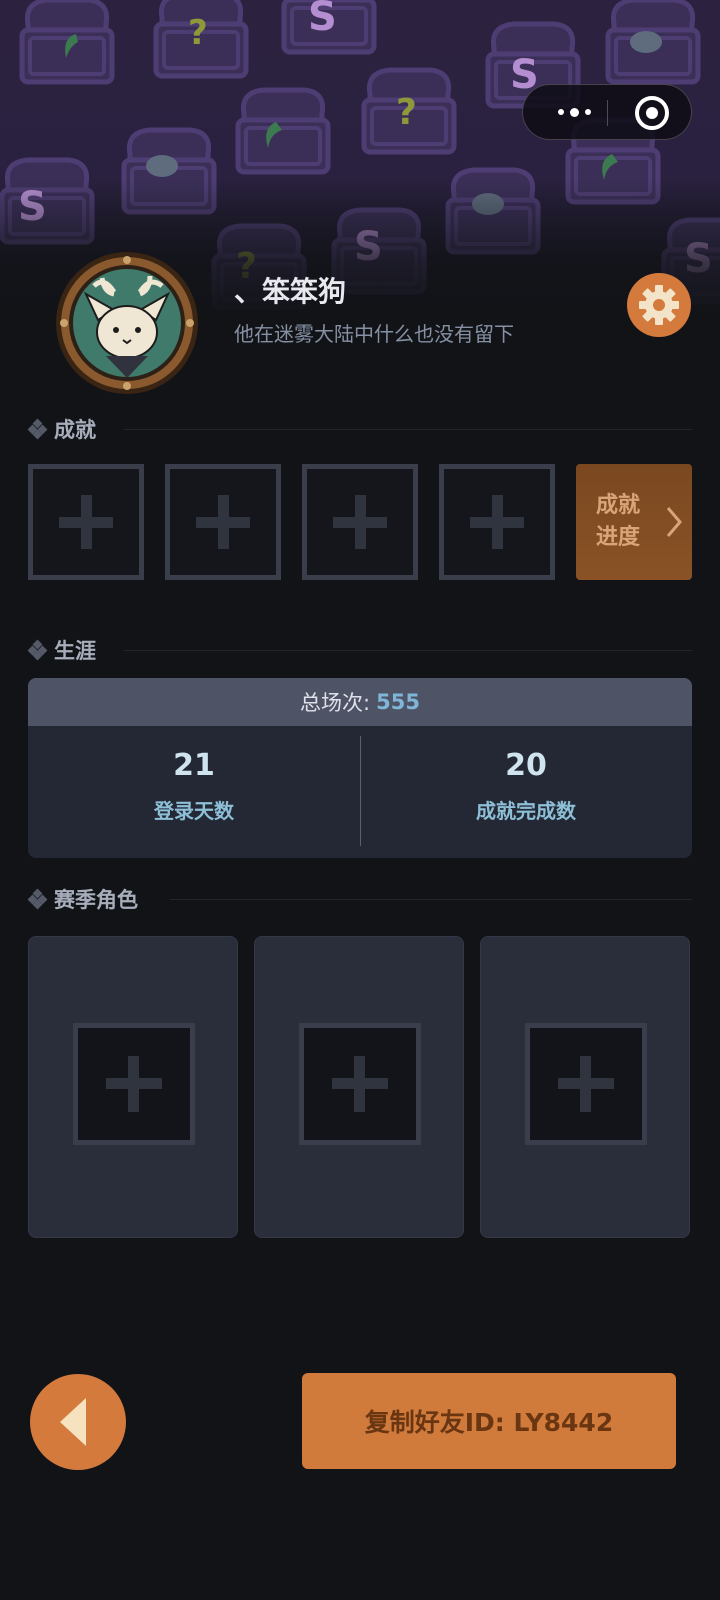 This screenshot has height=1600, width=720. I want to click on avatar, so click(127, 323).